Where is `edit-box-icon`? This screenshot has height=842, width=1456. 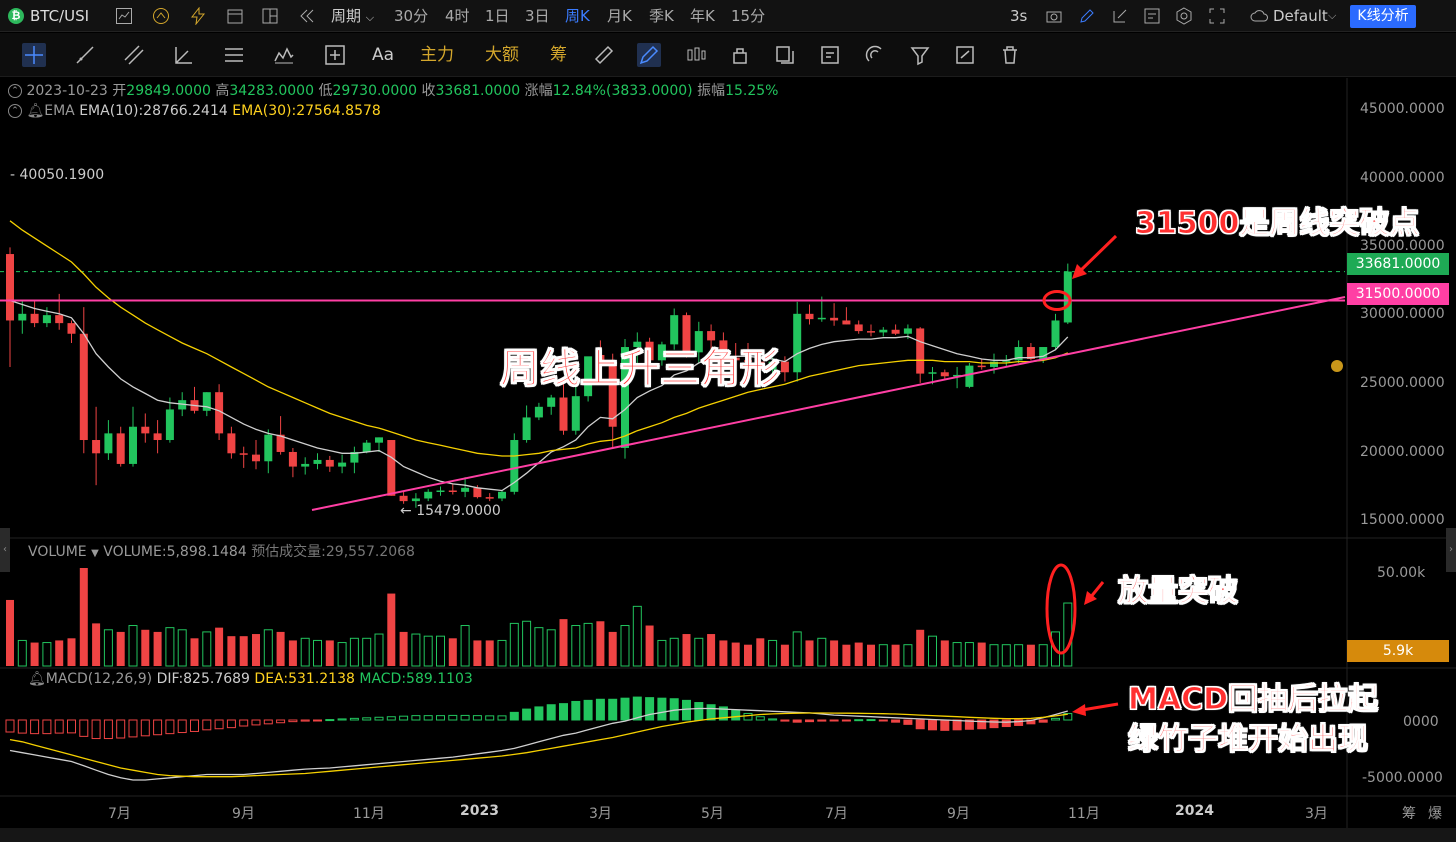 edit-box-icon is located at coordinates (1120, 16).